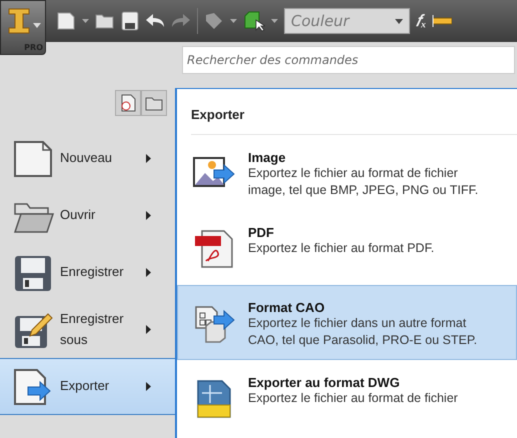 Image resolution: width=517 pixels, height=438 pixels. What do you see at coordinates (87, 386) in the screenshot?
I see `menu-item: Exporter` at bounding box center [87, 386].